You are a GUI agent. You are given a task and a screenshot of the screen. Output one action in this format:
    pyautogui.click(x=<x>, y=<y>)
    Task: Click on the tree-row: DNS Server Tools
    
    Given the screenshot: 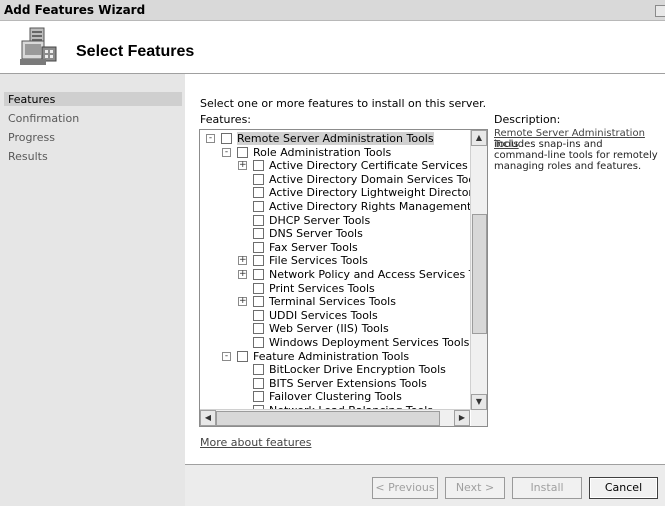 What is the action you would take?
    pyautogui.click(x=335, y=233)
    